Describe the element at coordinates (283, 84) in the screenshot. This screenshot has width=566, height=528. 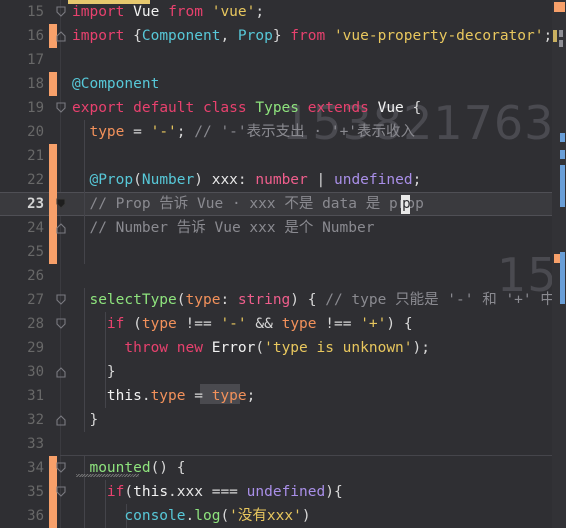
I see `code-line: @Component` at that location.